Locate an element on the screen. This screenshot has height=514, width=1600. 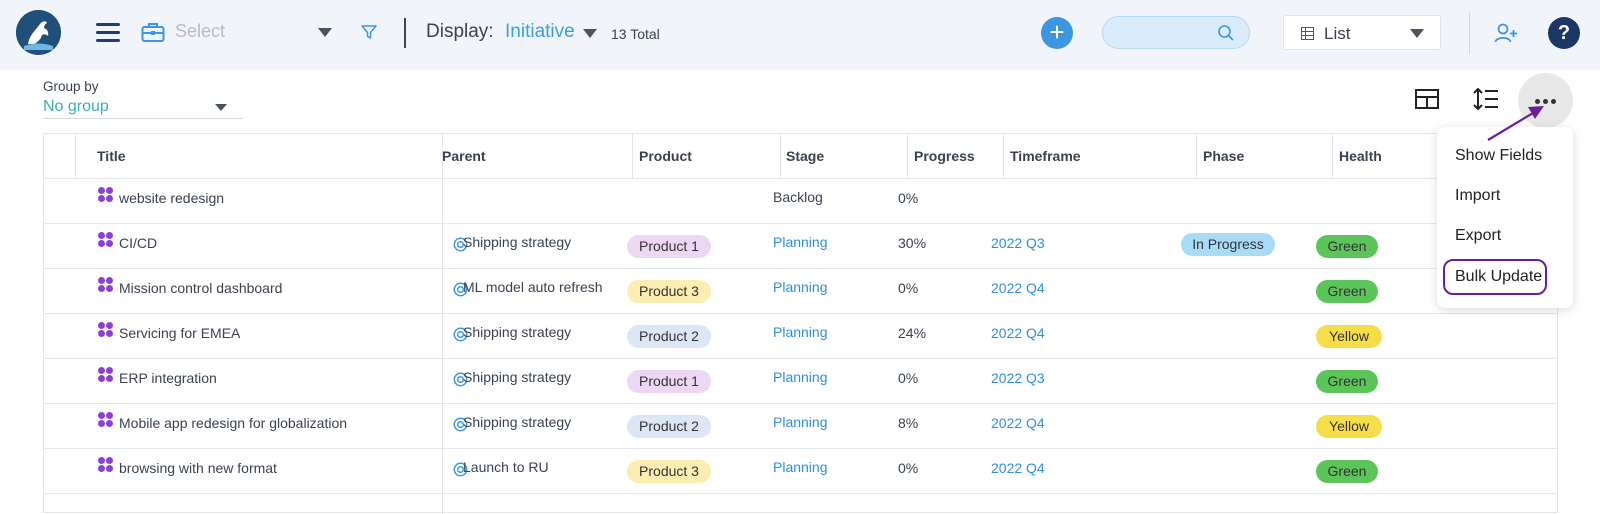
row-title: ERP integration is located at coordinates (168, 378).